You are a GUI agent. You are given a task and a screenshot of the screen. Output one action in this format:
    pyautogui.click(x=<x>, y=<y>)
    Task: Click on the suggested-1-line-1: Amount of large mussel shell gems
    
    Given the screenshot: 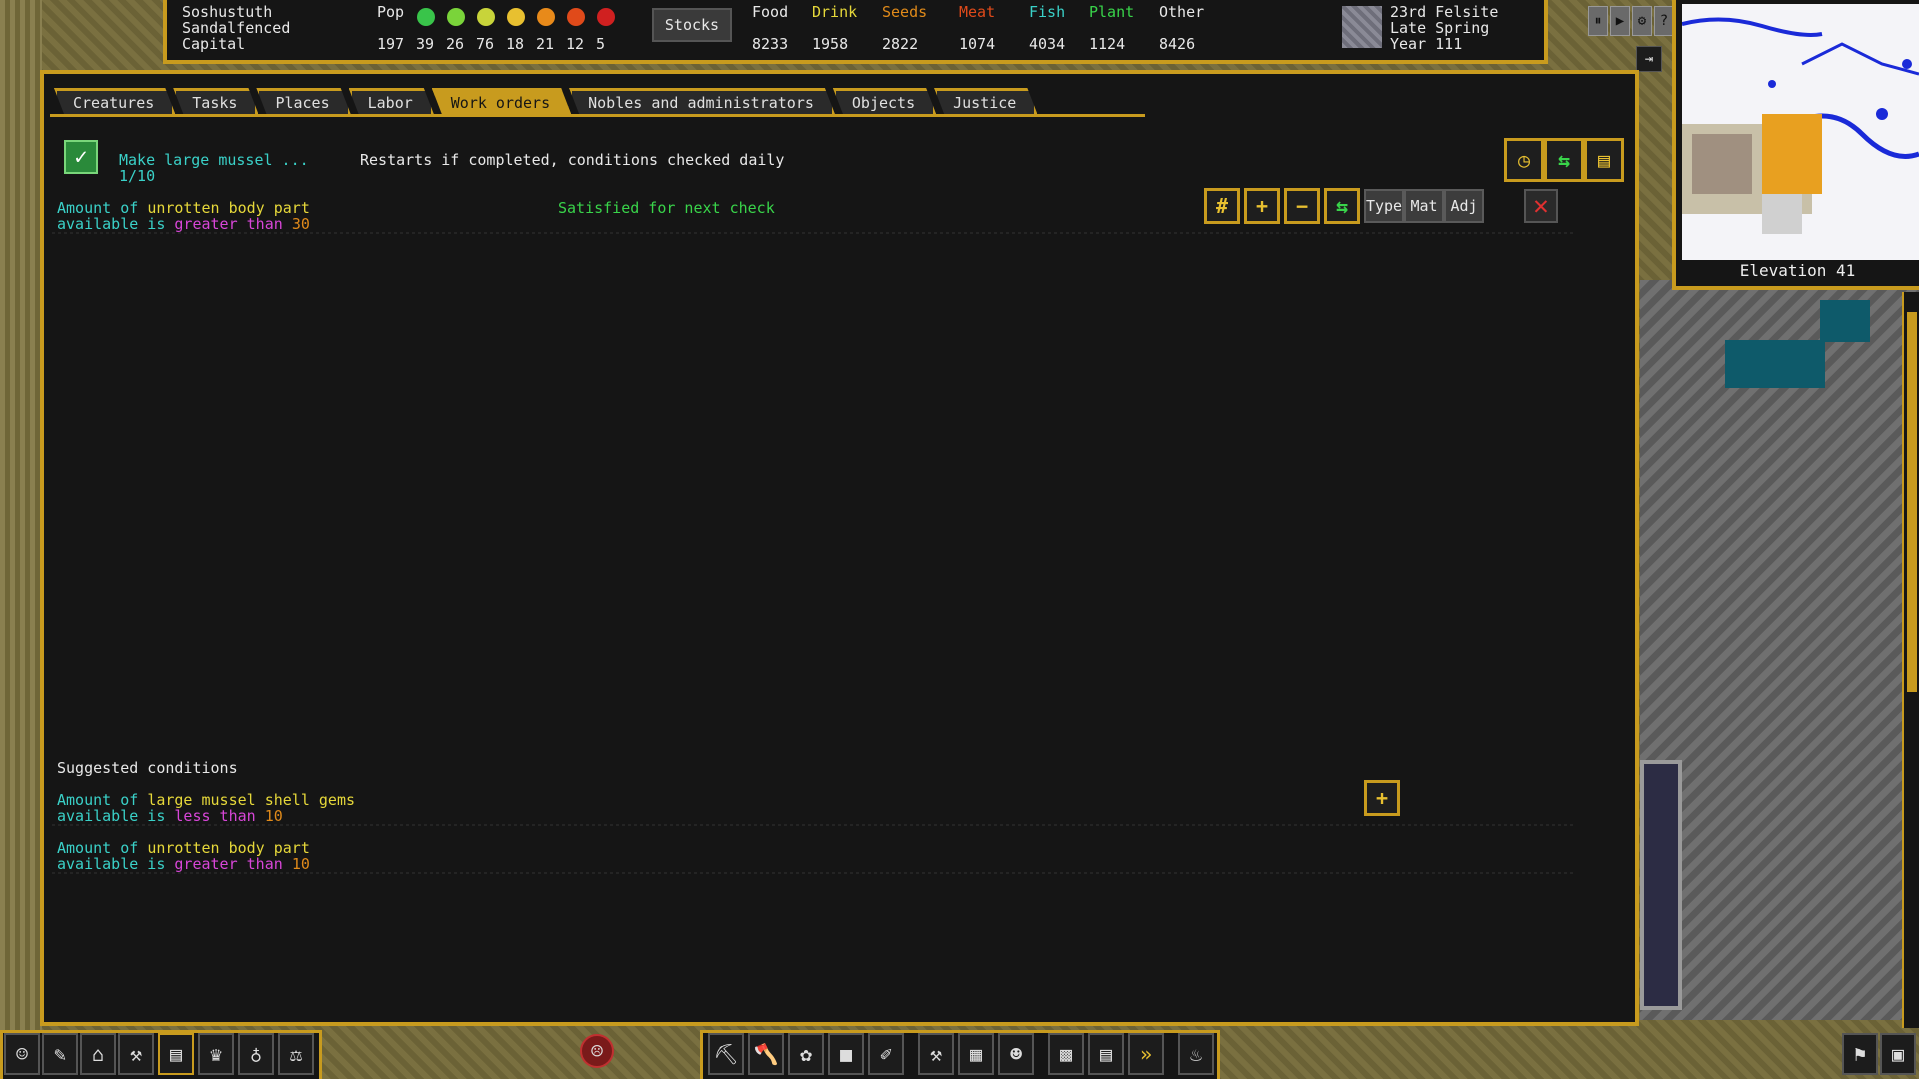 What is the action you would take?
    pyautogui.click(x=206, y=800)
    